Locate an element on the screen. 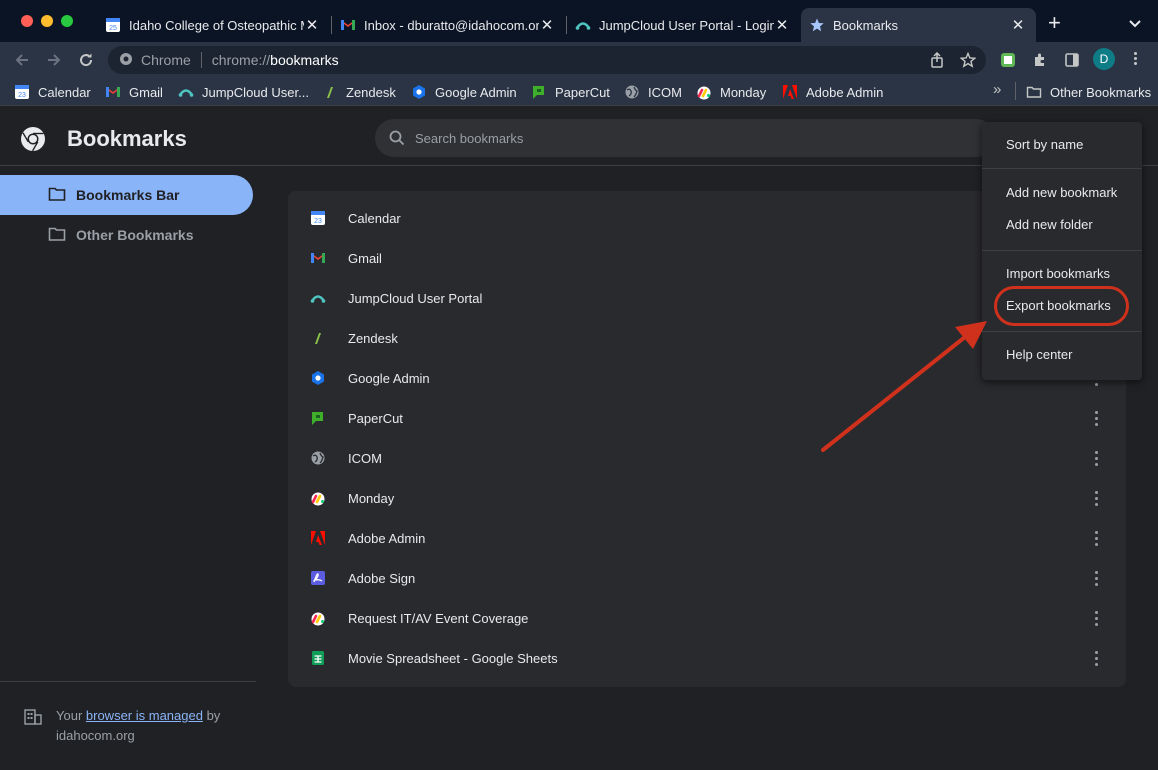  svg-text: 23 is located at coordinates (318, 221).